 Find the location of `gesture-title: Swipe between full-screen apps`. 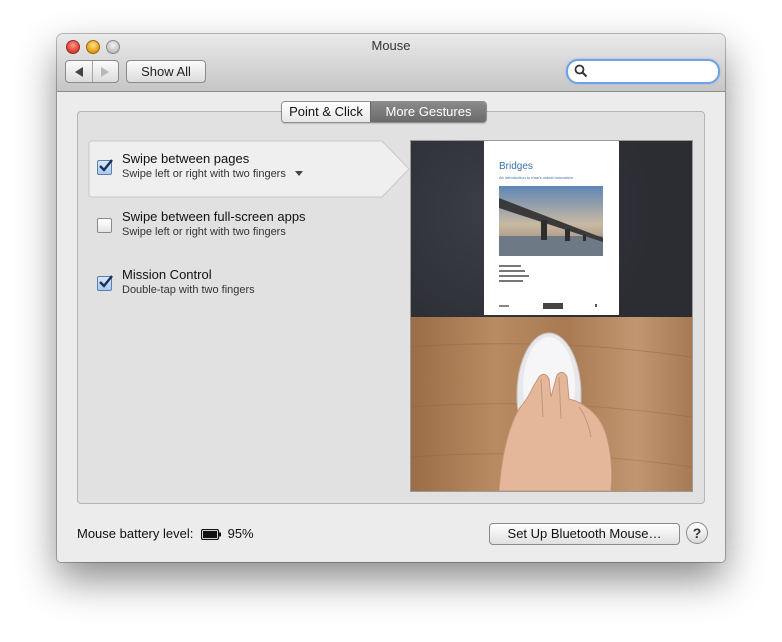

gesture-title: Swipe between full-screen apps is located at coordinates (214, 216).